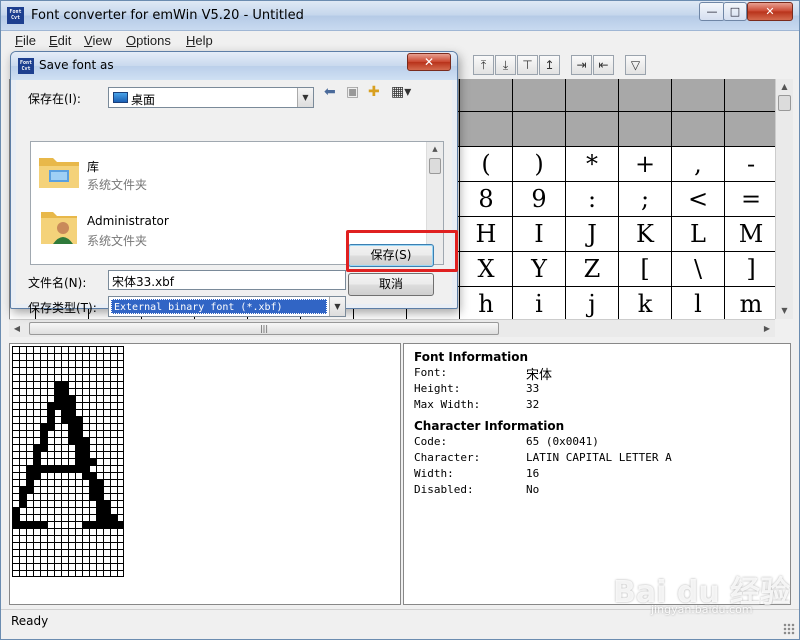 Image resolution: width=800 pixels, height=640 pixels. What do you see at coordinates (64, 40) in the screenshot?
I see `menu-edit-rest: dit` at bounding box center [64, 40].